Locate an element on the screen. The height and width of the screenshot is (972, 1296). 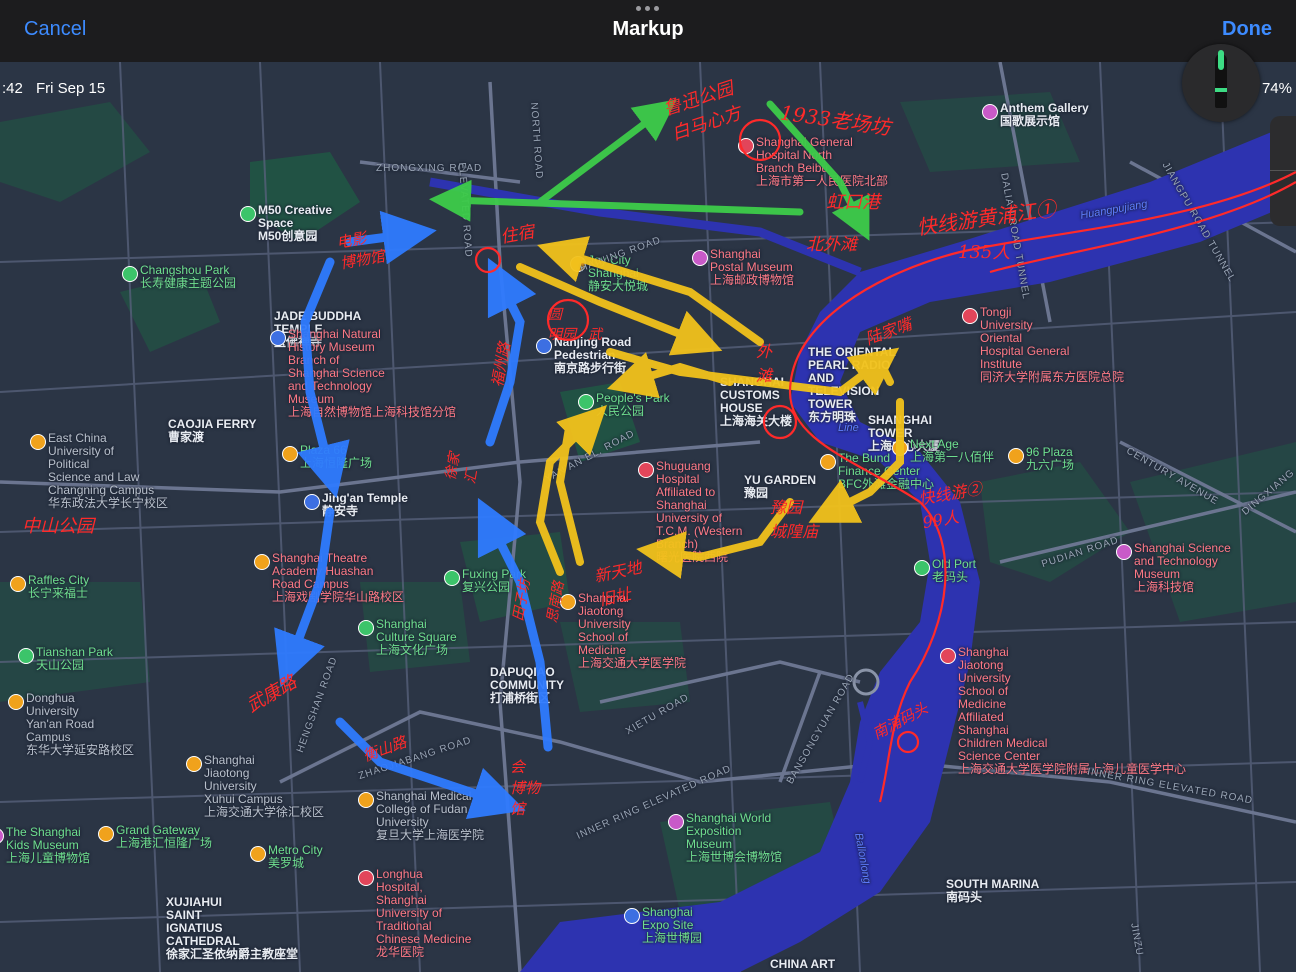
place-pin-icon-jingan is located at coordinates (312, 502).